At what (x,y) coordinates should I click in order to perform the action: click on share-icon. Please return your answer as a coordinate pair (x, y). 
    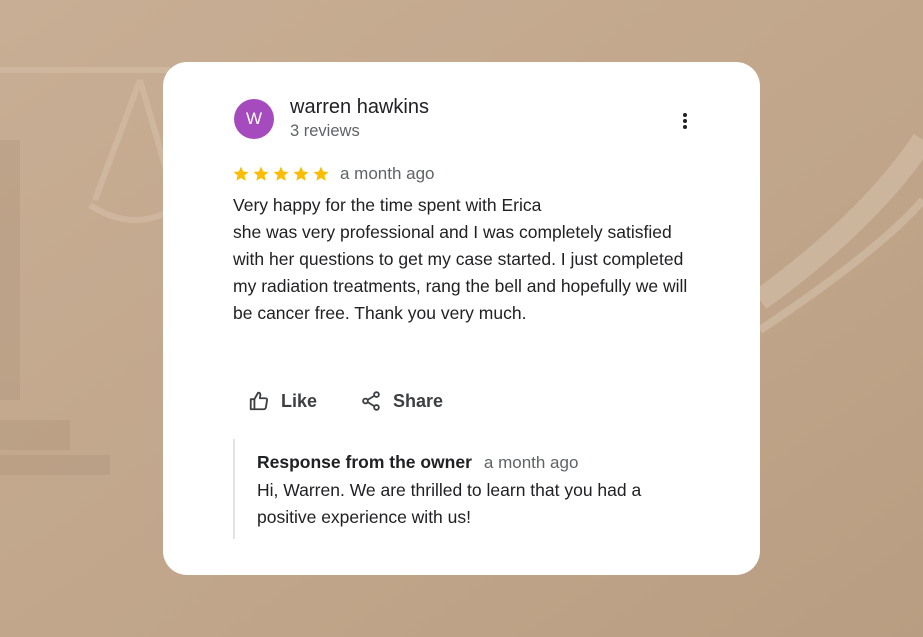
    Looking at the image, I should click on (371, 401).